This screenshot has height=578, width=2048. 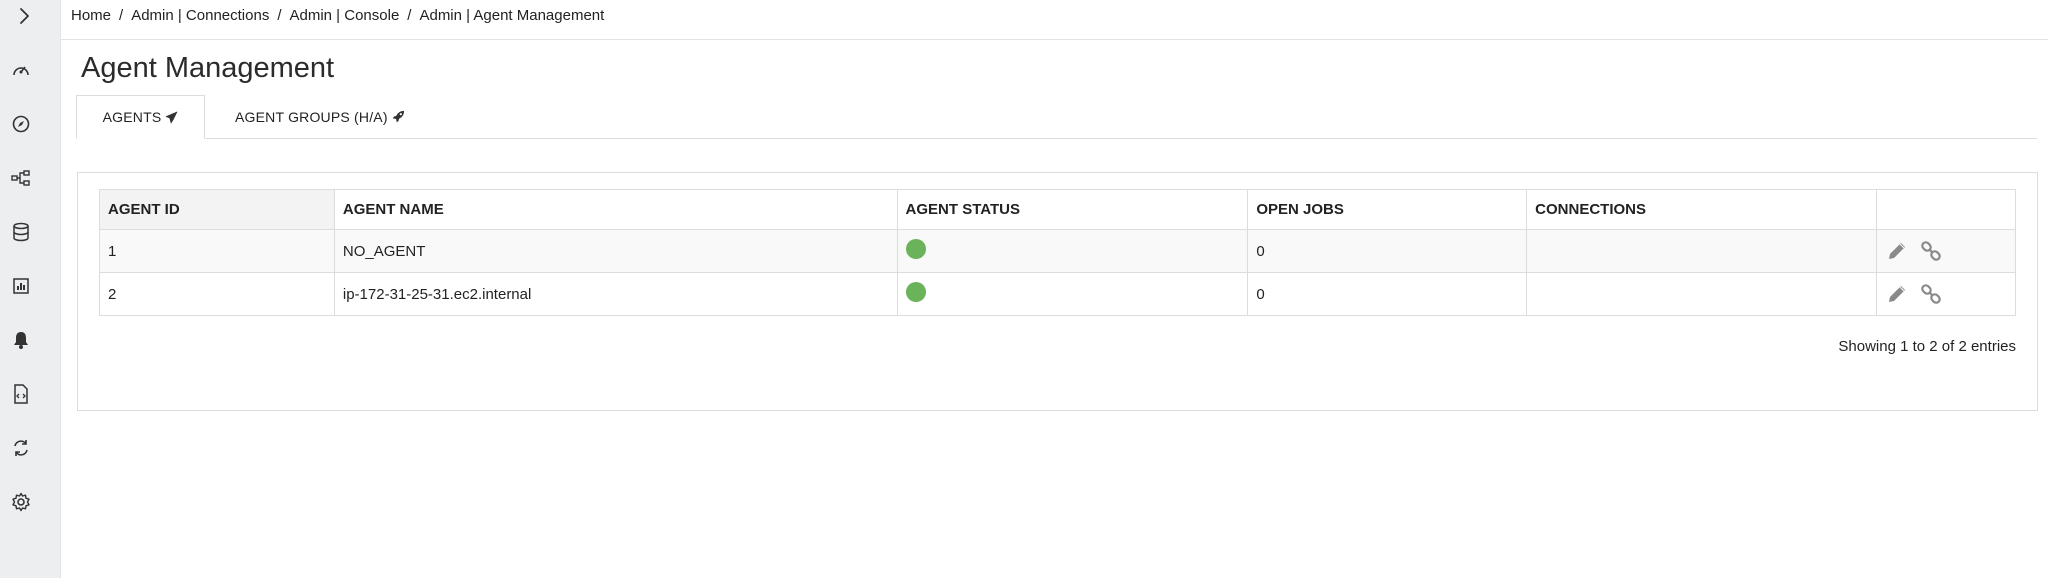 What do you see at coordinates (345, 15) in the screenshot?
I see `breadcrumb-admin-console: Admin | Console` at bounding box center [345, 15].